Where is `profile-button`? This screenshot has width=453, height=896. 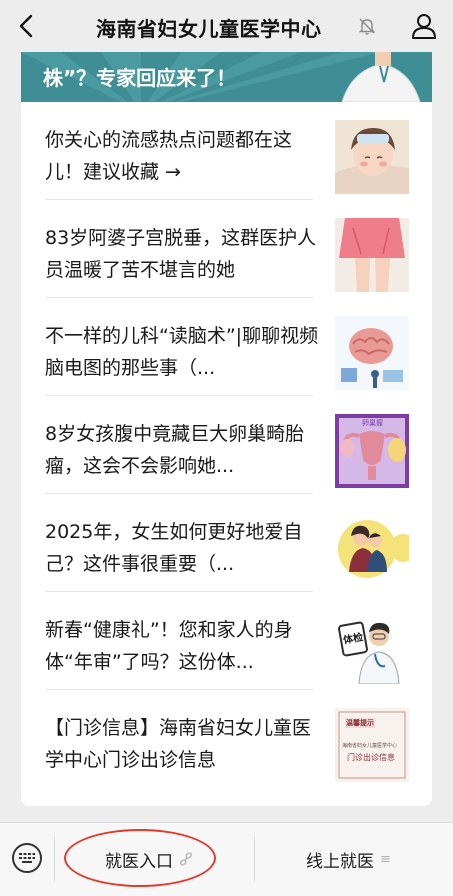
profile-button is located at coordinates (424, 26).